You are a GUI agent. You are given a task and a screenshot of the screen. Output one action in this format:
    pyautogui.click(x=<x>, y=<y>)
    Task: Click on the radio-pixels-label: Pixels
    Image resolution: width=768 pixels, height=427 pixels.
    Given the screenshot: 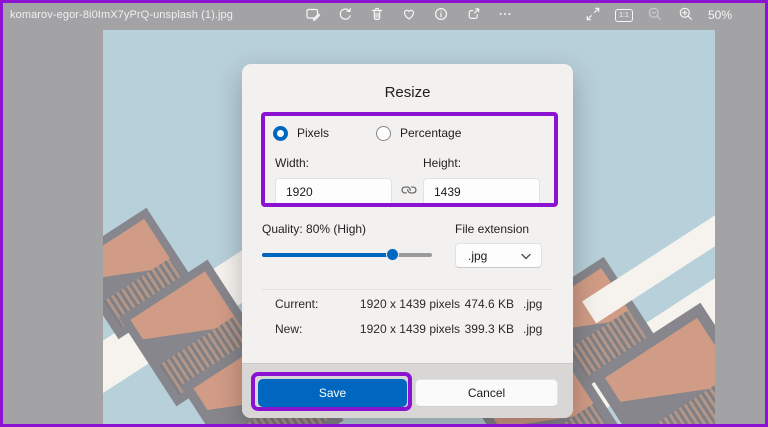 What is the action you would take?
    pyautogui.click(x=313, y=133)
    